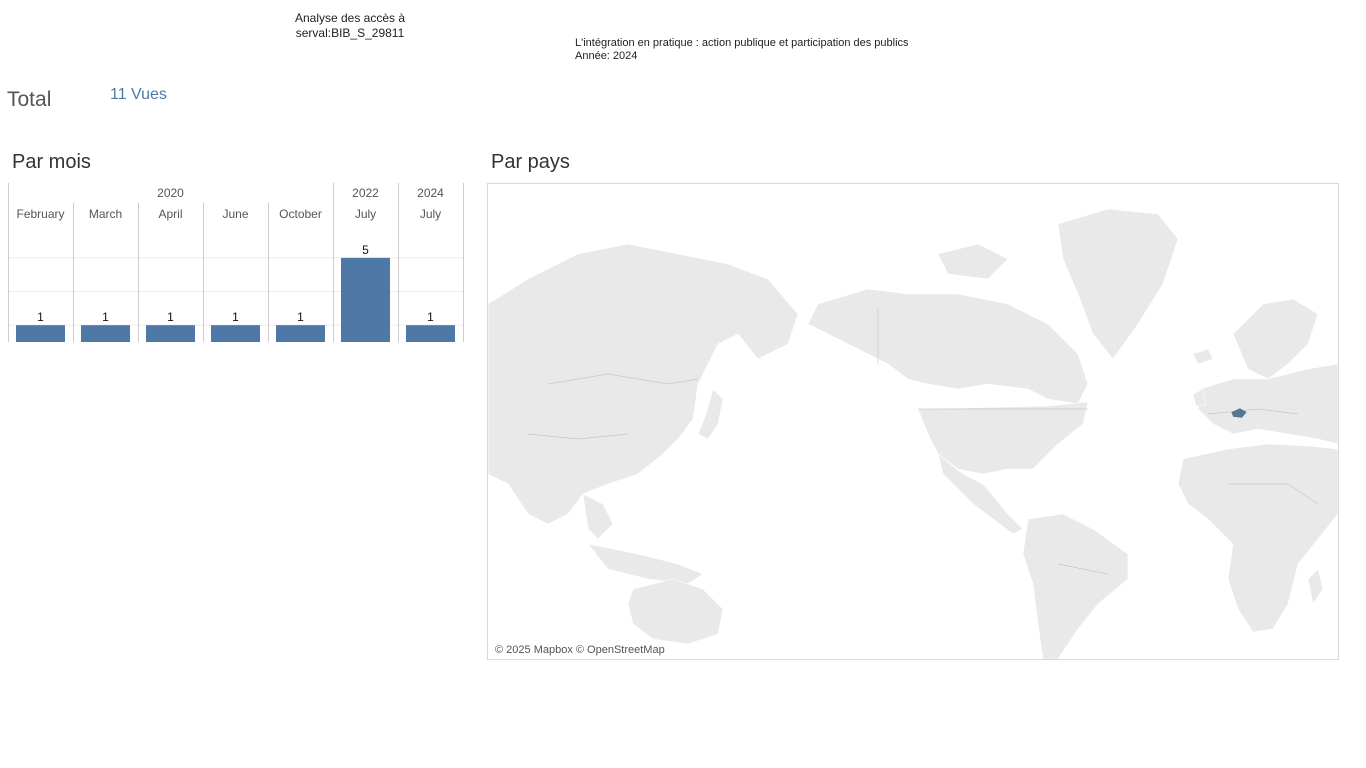  I want to click on report-title-line1: Analyse des accès à, so click(350, 18).